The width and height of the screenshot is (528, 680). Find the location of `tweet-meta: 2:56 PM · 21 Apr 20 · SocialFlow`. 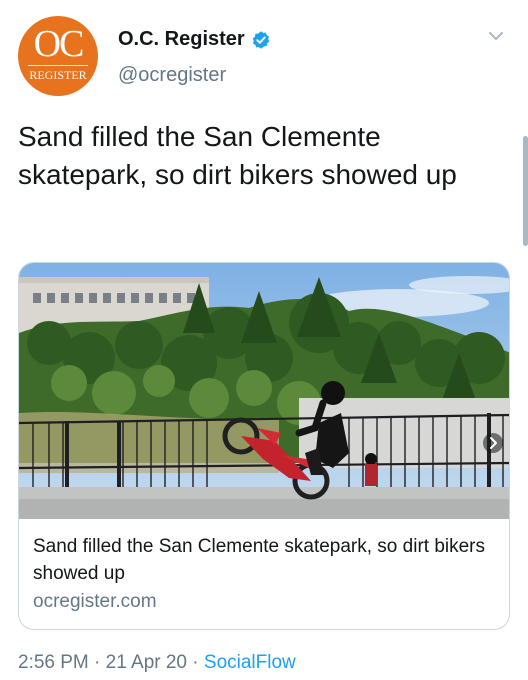

tweet-meta: 2:56 PM · 21 Apr 20 · SocialFlow is located at coordinates (157, 663).